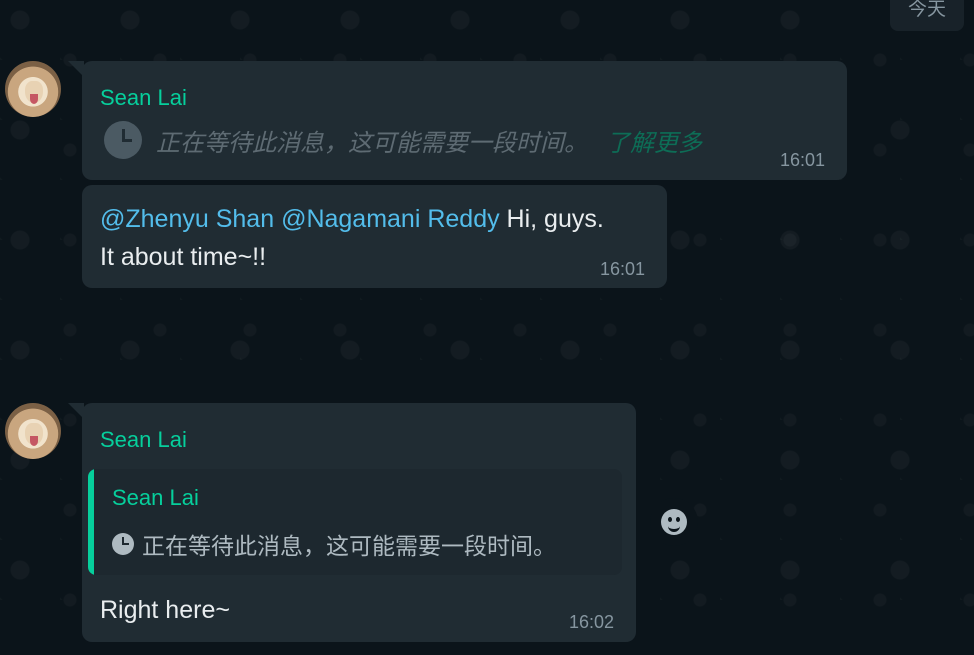 This screenshot has height=655, width=974. What do you see at coordinates (551, 219) in the screenshot?
I see `message-text-line: Hi, guys.` at bounding box center [551, 219].